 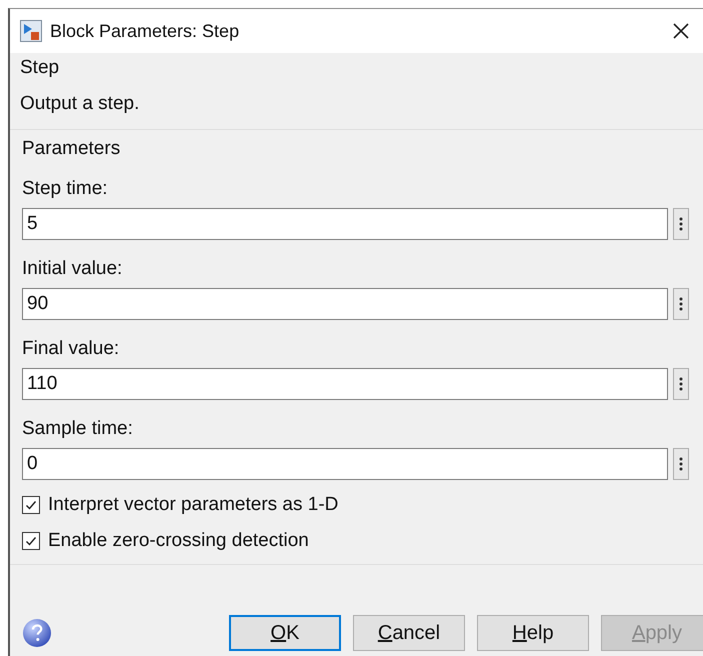 I want to click on input-field: 90, so click(x=345, y=304).